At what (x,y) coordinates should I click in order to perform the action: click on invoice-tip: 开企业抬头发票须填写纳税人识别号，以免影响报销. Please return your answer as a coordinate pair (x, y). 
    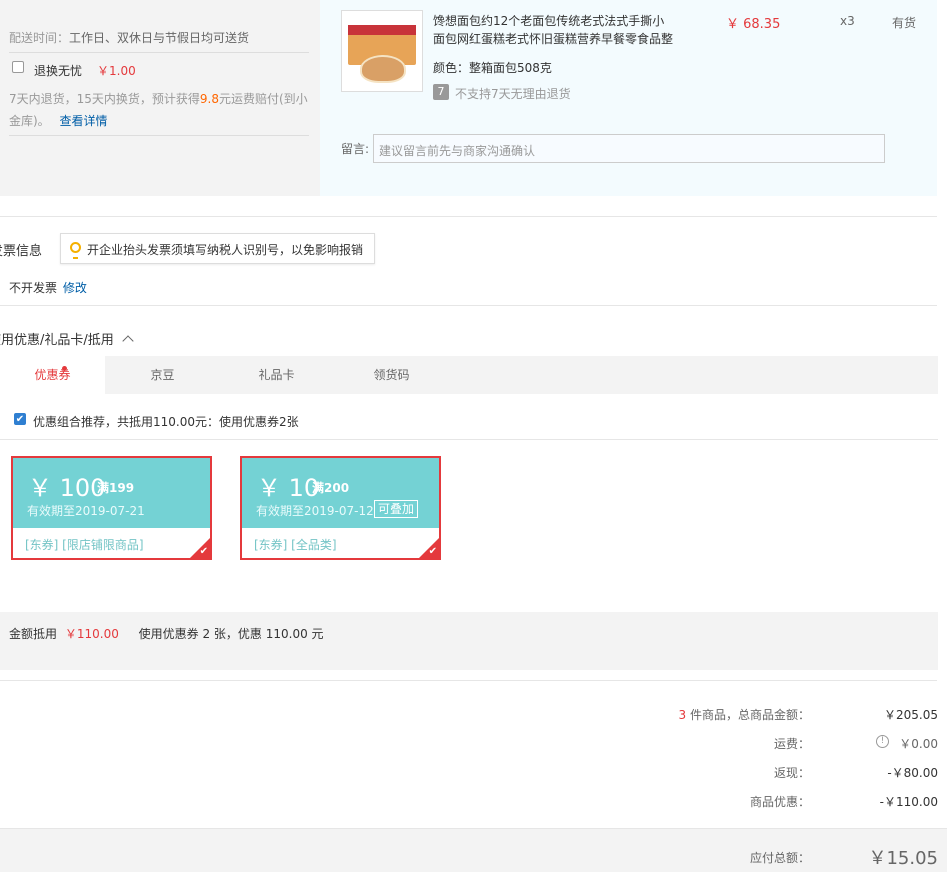
    Looking at the image, I should click on (217, 248).